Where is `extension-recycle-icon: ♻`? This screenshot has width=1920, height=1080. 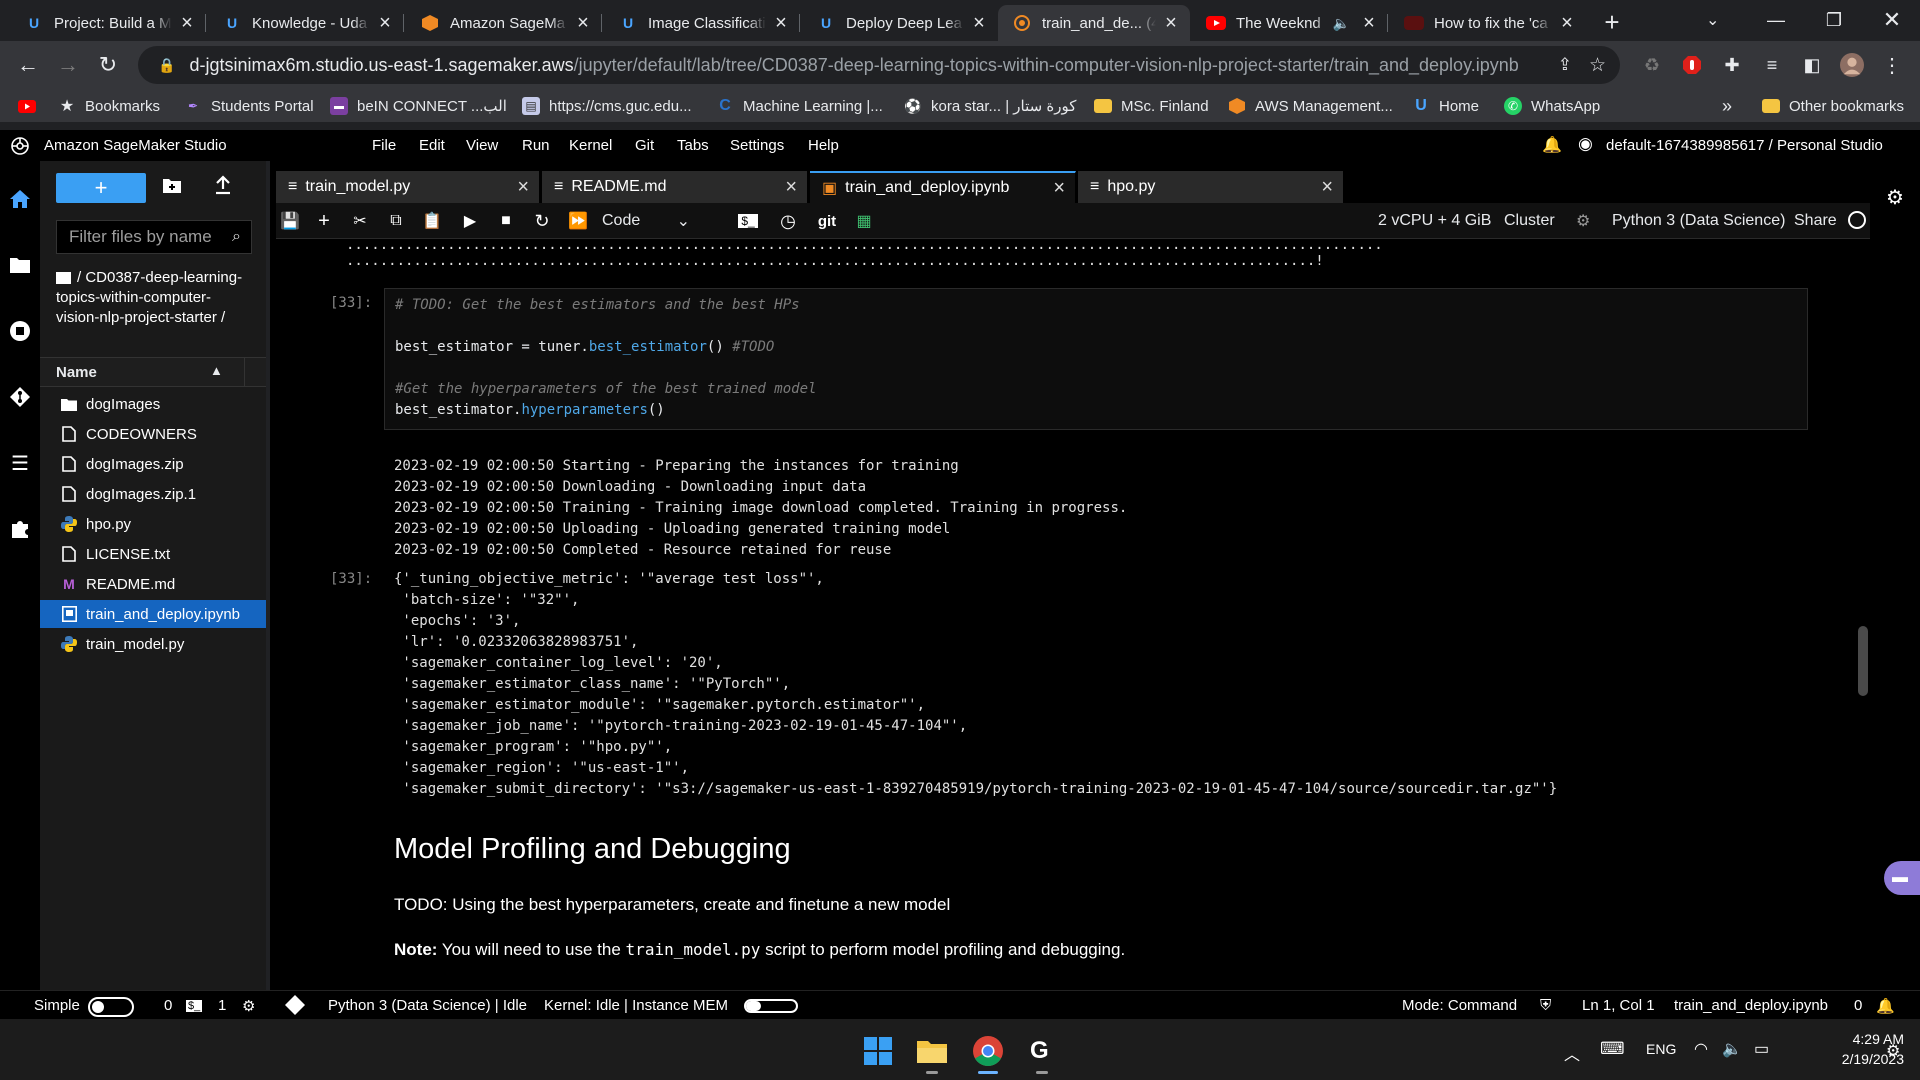
extension-recycle-icon: ♻ is located at coordinates (1652, 65).